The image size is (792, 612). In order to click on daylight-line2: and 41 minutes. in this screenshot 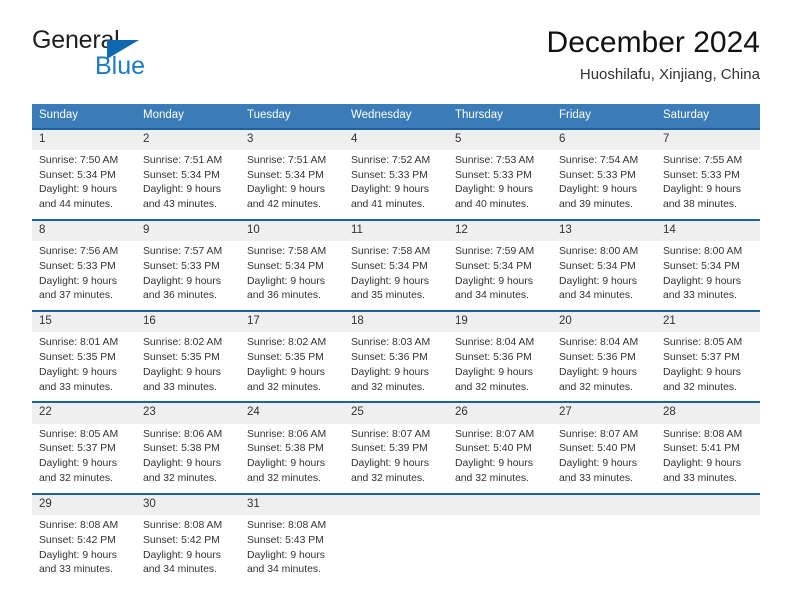, I will do `click(388, 205)`.